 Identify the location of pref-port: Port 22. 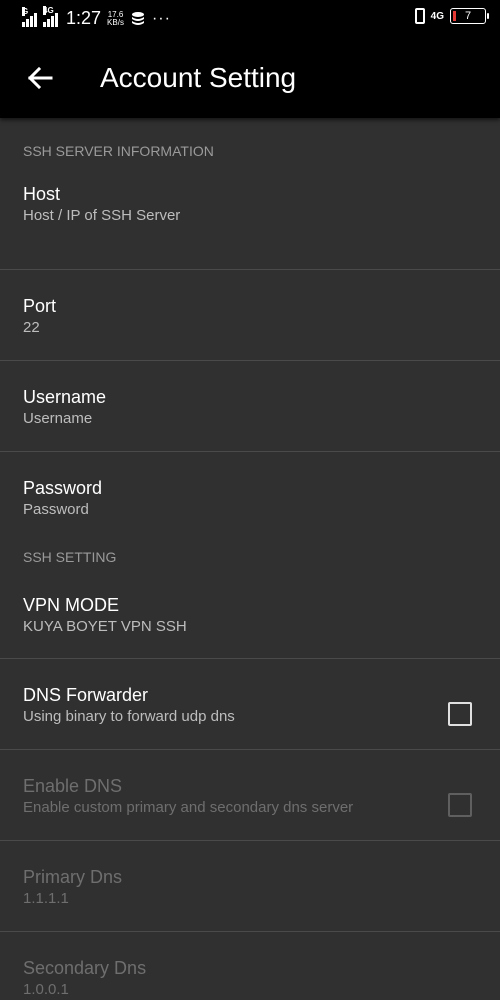
(250, 315).